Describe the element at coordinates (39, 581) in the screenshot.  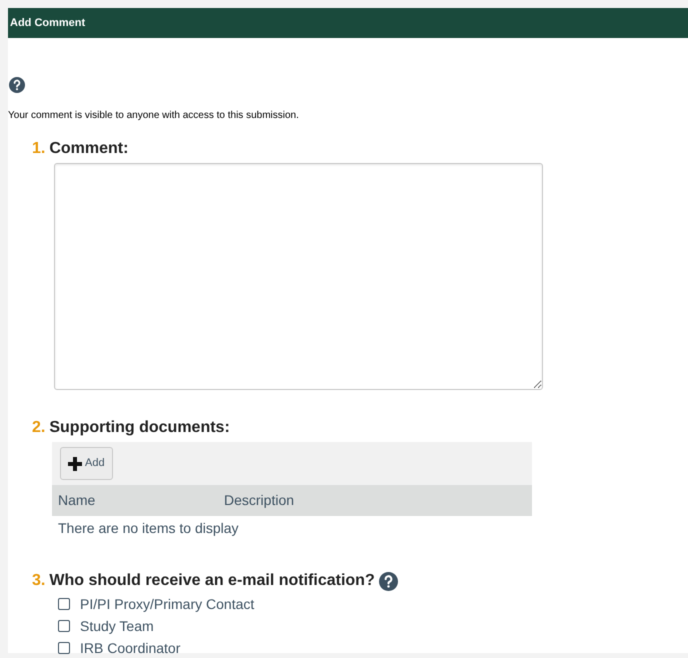
I see `section-number: 3.` at that location.